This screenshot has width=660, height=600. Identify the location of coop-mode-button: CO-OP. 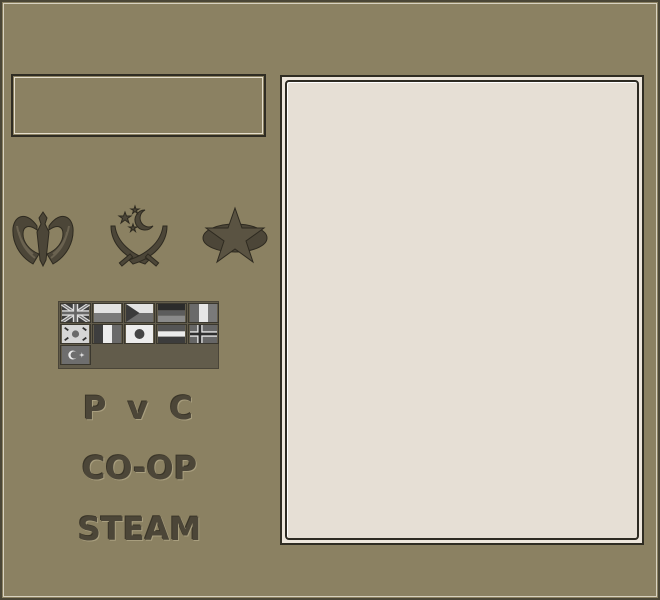
(139, 468).